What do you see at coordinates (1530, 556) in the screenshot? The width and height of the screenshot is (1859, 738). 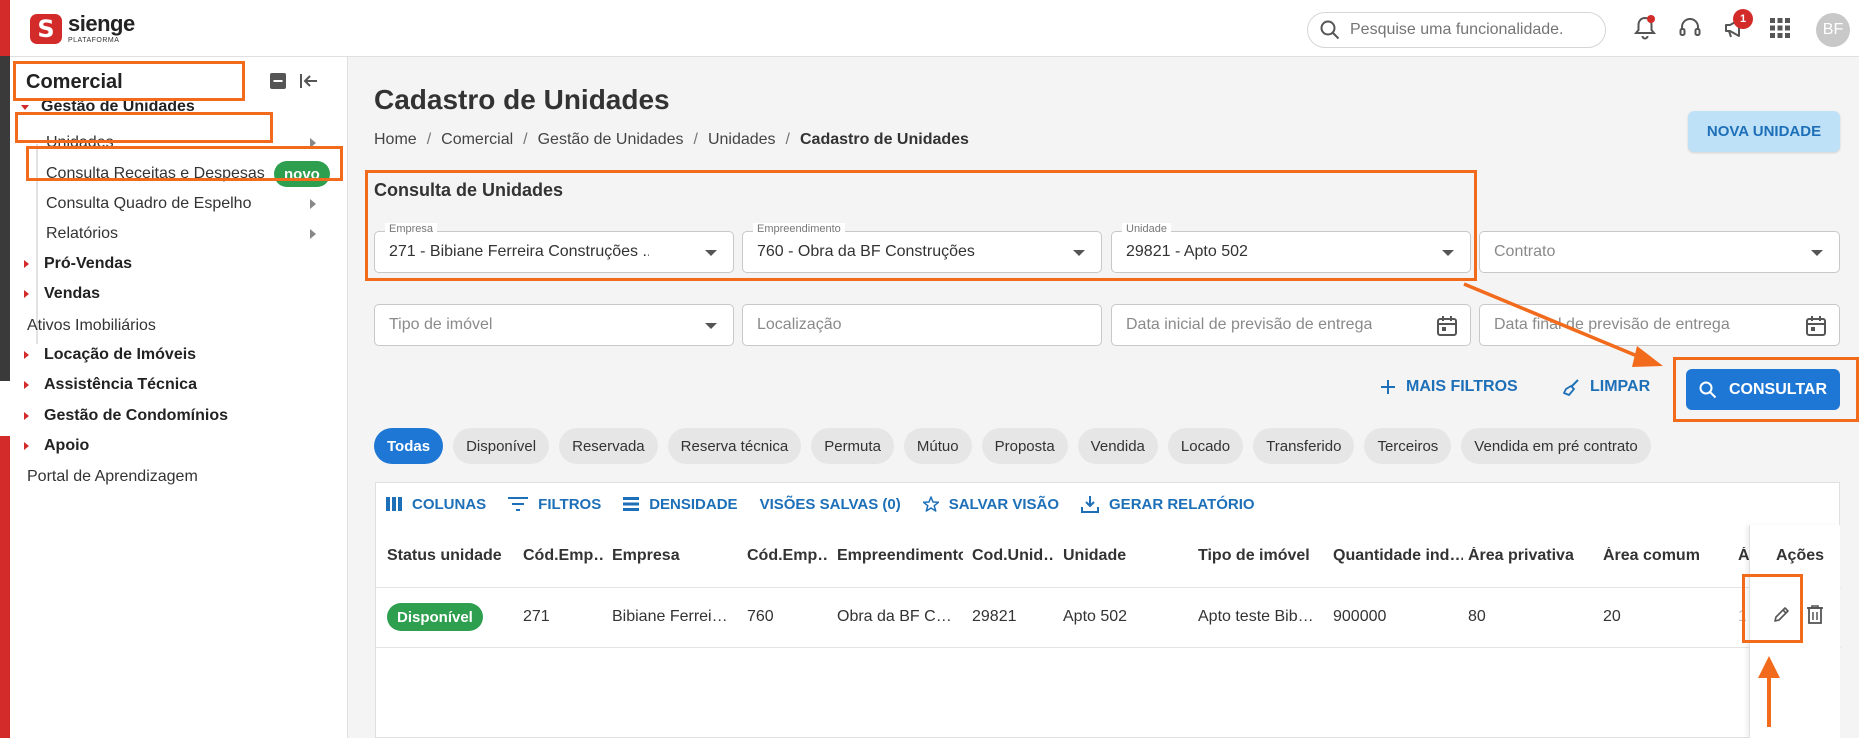 I see `col-area-privativa: Área privativa` at bounding box center [1530, 556].